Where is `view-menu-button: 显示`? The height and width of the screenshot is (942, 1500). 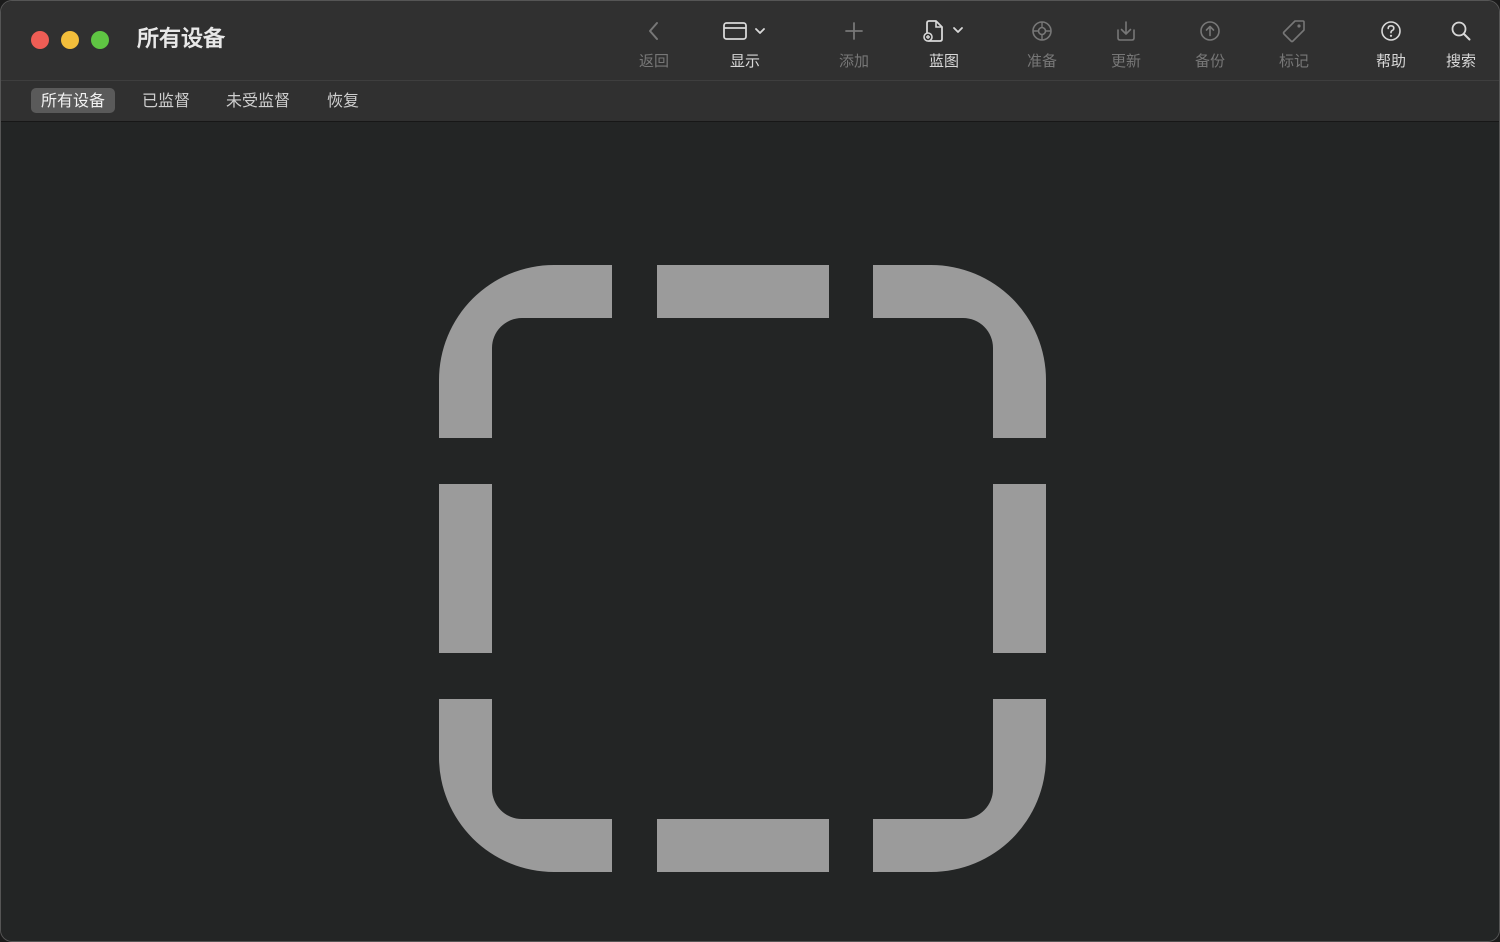
view-menu-button: 显示 is located at coordinates (745, 46).